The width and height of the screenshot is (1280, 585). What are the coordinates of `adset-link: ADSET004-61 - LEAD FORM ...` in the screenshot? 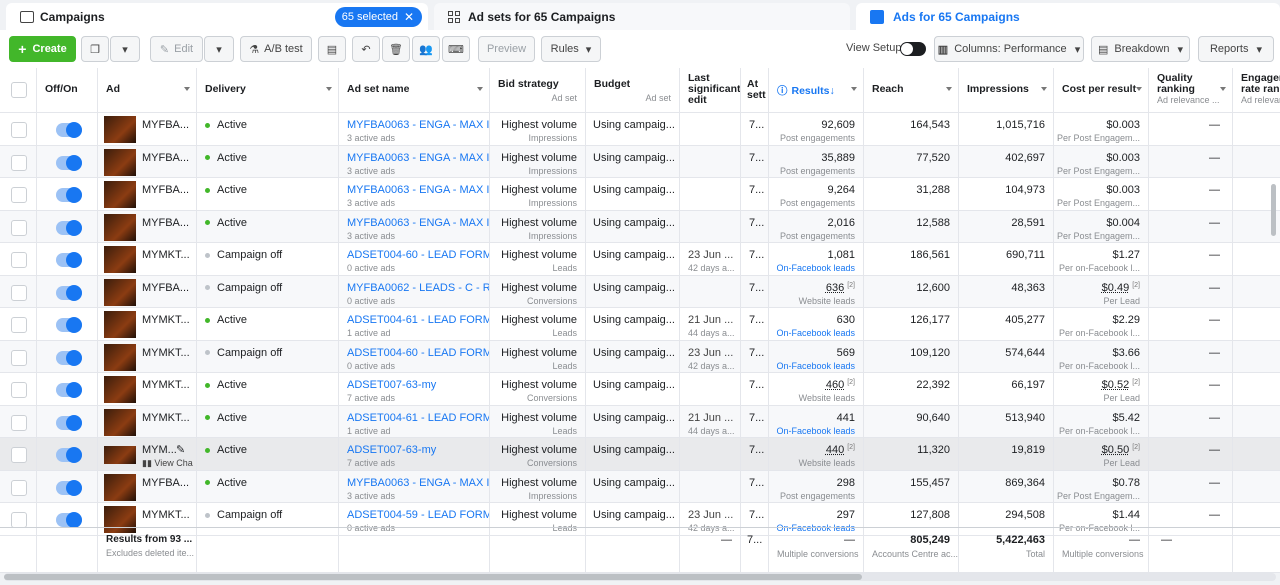 It's located at (418, 418).